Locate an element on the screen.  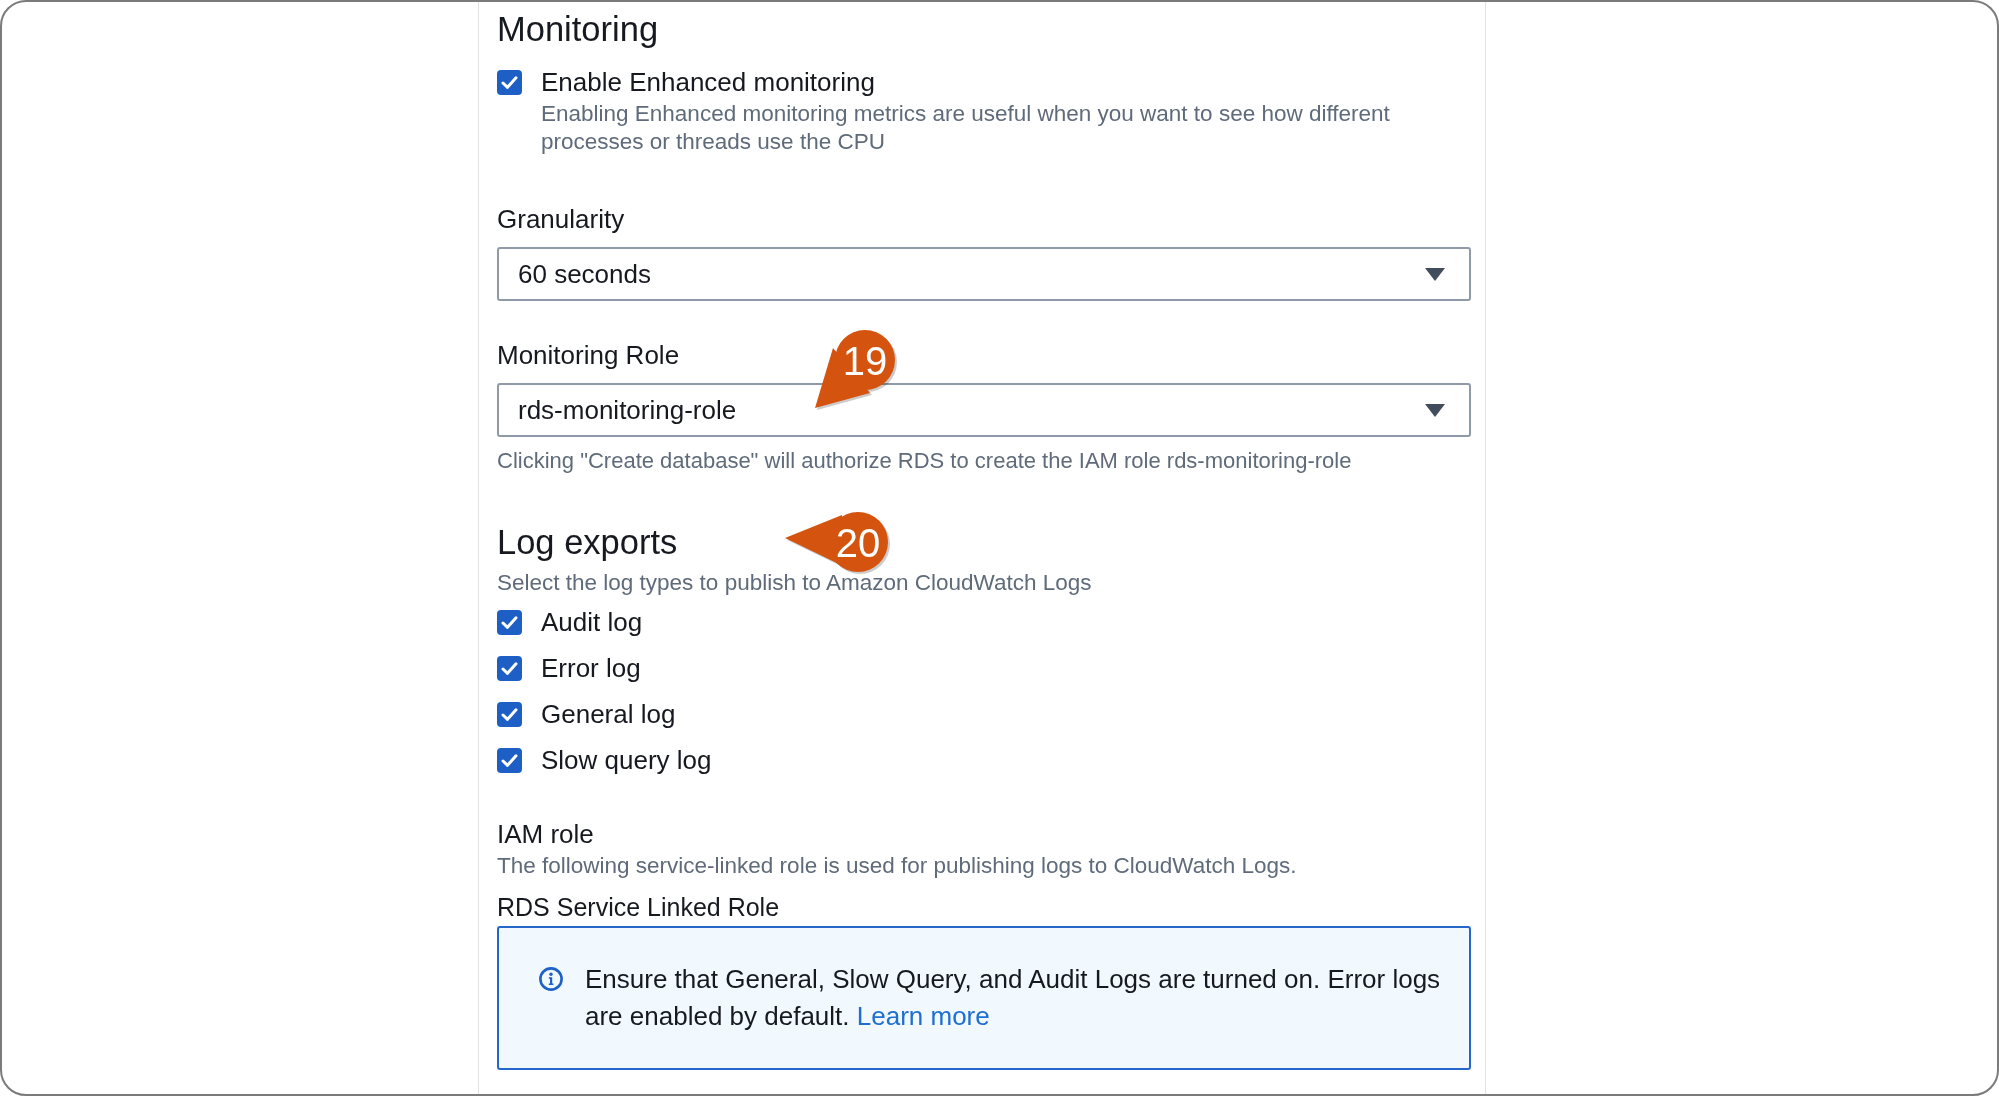
field-label: Monitoring Role is located at coordinates (588, 355).